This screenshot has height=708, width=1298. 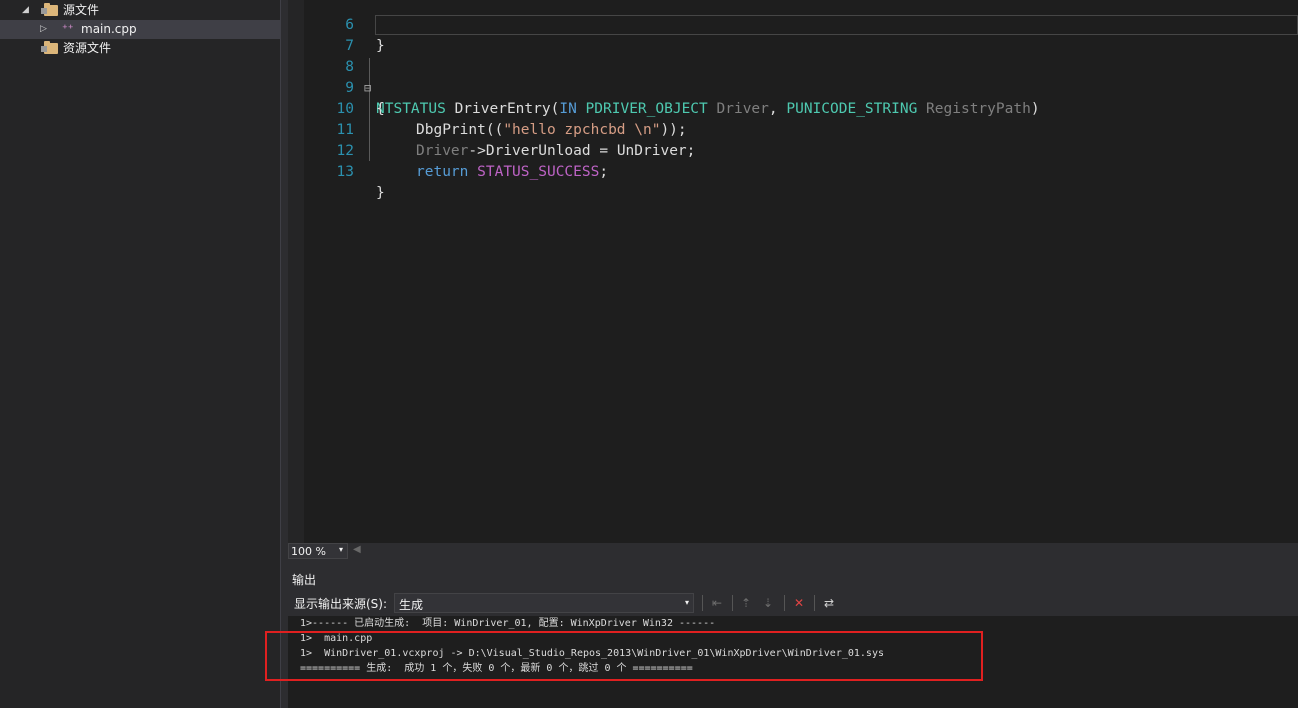 I want to click on zoom-dropdown: 100 % ▾, so click(x=318, y=551).